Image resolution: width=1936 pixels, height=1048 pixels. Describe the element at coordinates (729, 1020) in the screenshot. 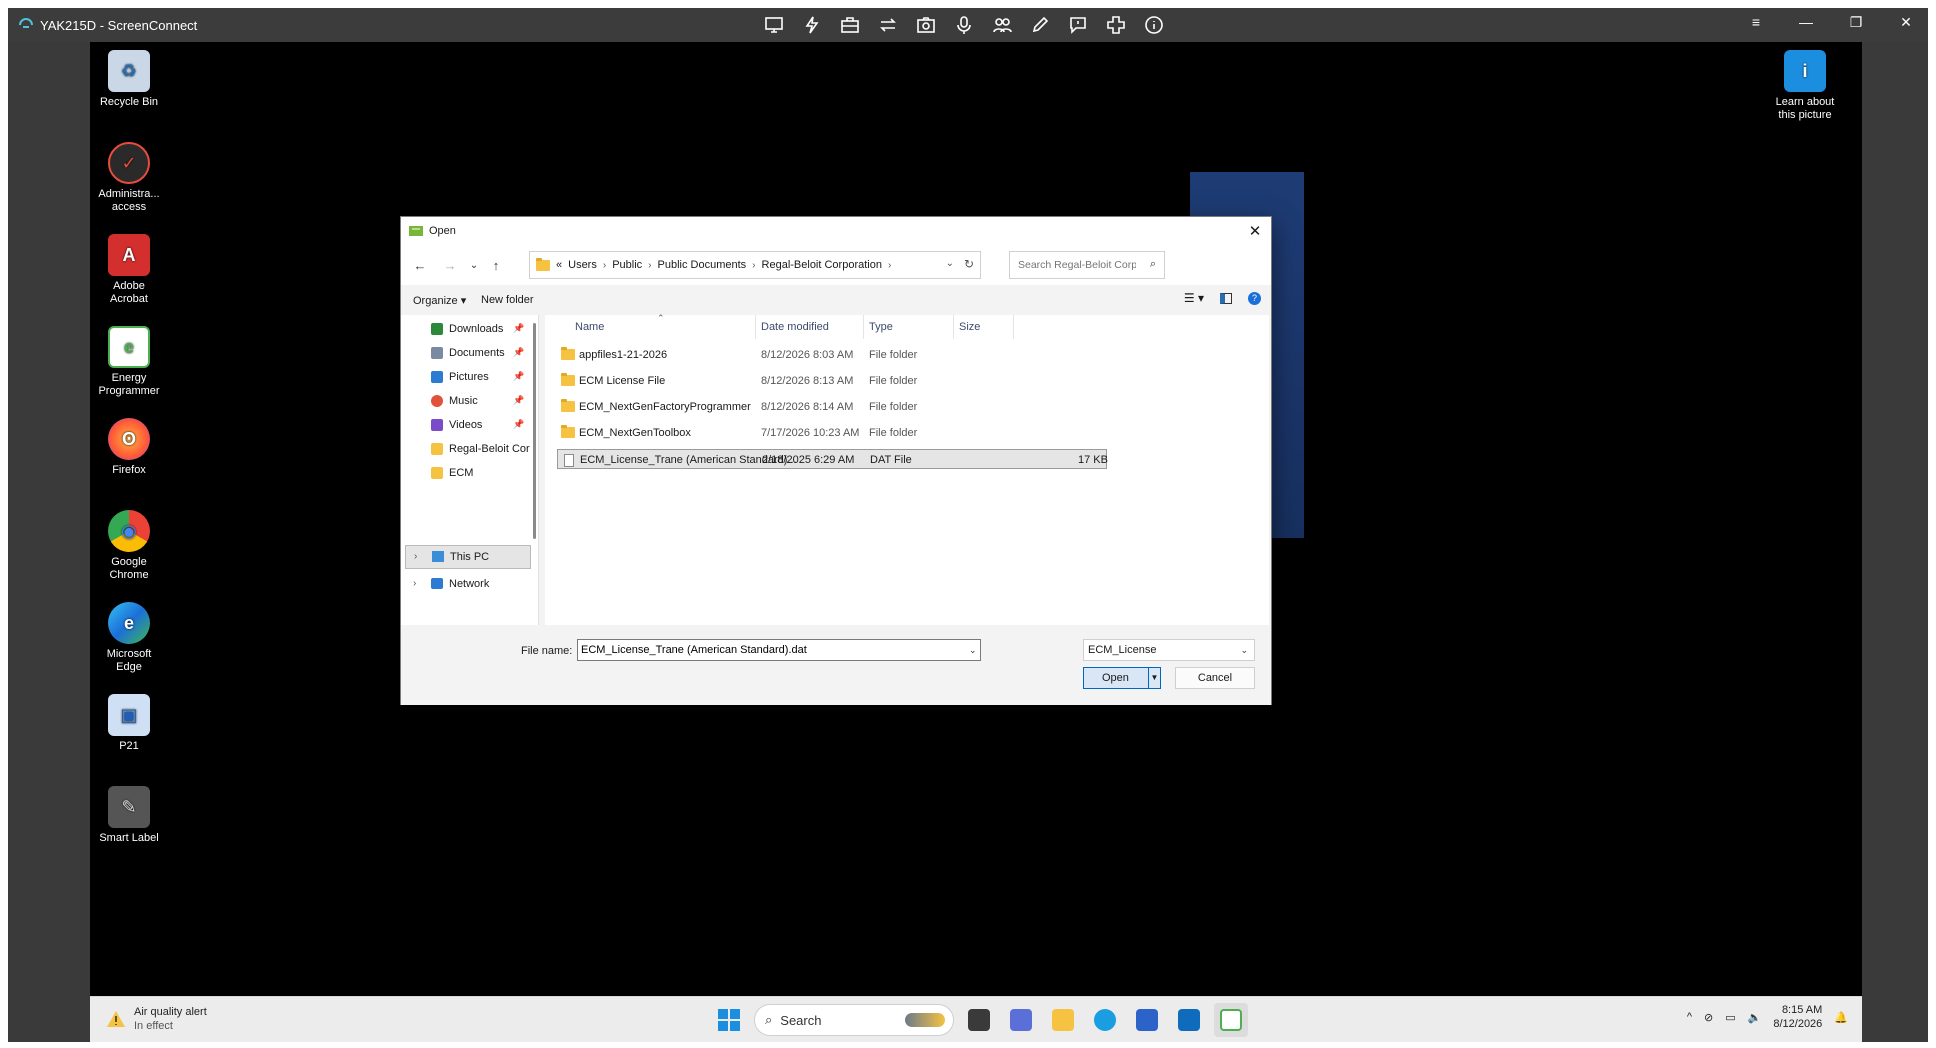

I see `start-button` at that location.